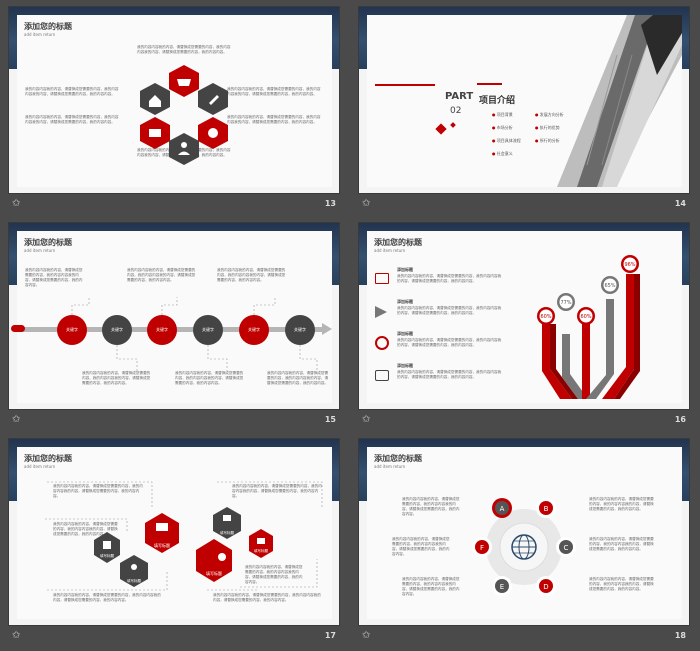 This screenshot has height=651, width=700. What do you see at coordinates (382, 375) in the screenshot?
I see `camera-icon` at bounding box center [382, 375].